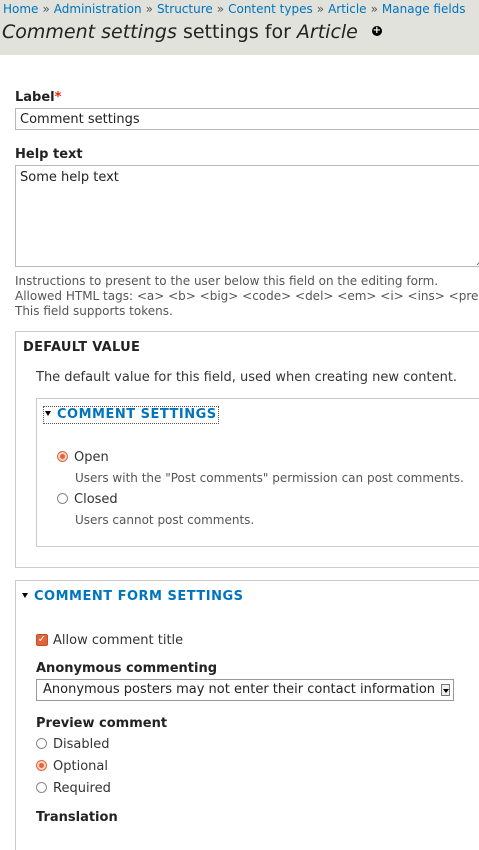  I want to click on breadcrumb-article: Article, so click(347, 9).